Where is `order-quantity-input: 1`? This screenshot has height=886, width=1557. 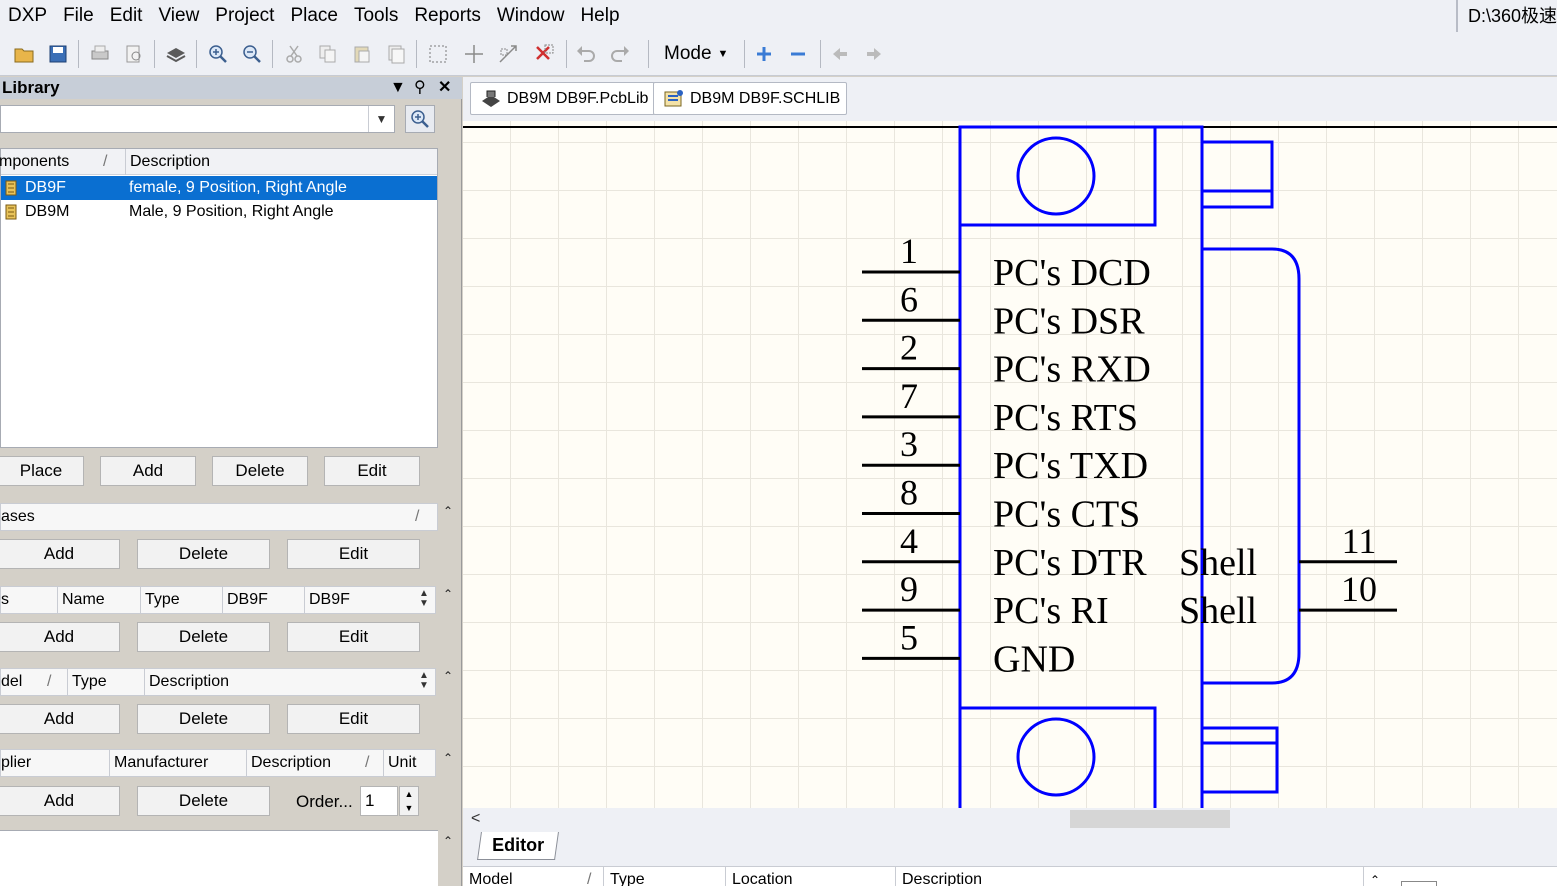
order-quantity-input: 1 is located at coordinates (379, 801).